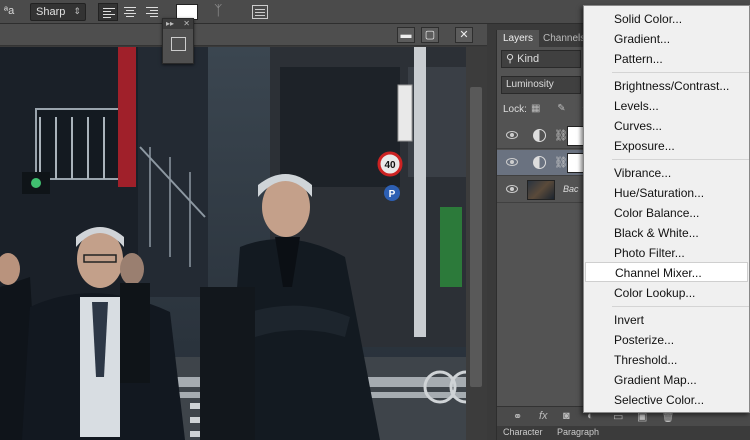 This screenshot has width=750, height=440. Describe the element at coordinates (528, 59) in the screenshot. I see `filter-kind-value: Kind` at that location.